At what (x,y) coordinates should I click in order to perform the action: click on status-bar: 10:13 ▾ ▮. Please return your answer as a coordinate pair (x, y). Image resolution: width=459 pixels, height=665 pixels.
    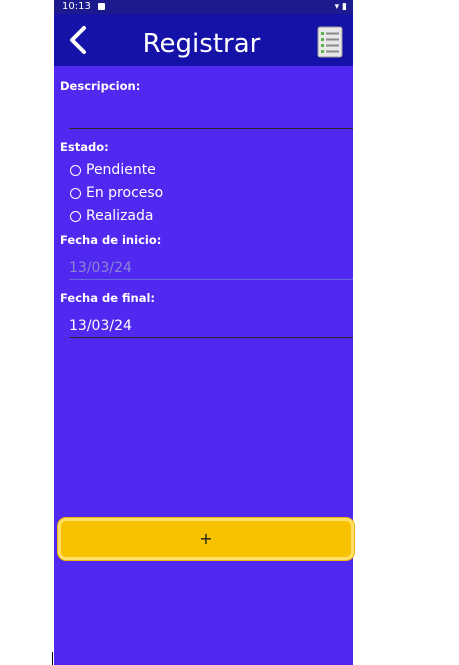
    Looking at the image, I should click on (203, 7).